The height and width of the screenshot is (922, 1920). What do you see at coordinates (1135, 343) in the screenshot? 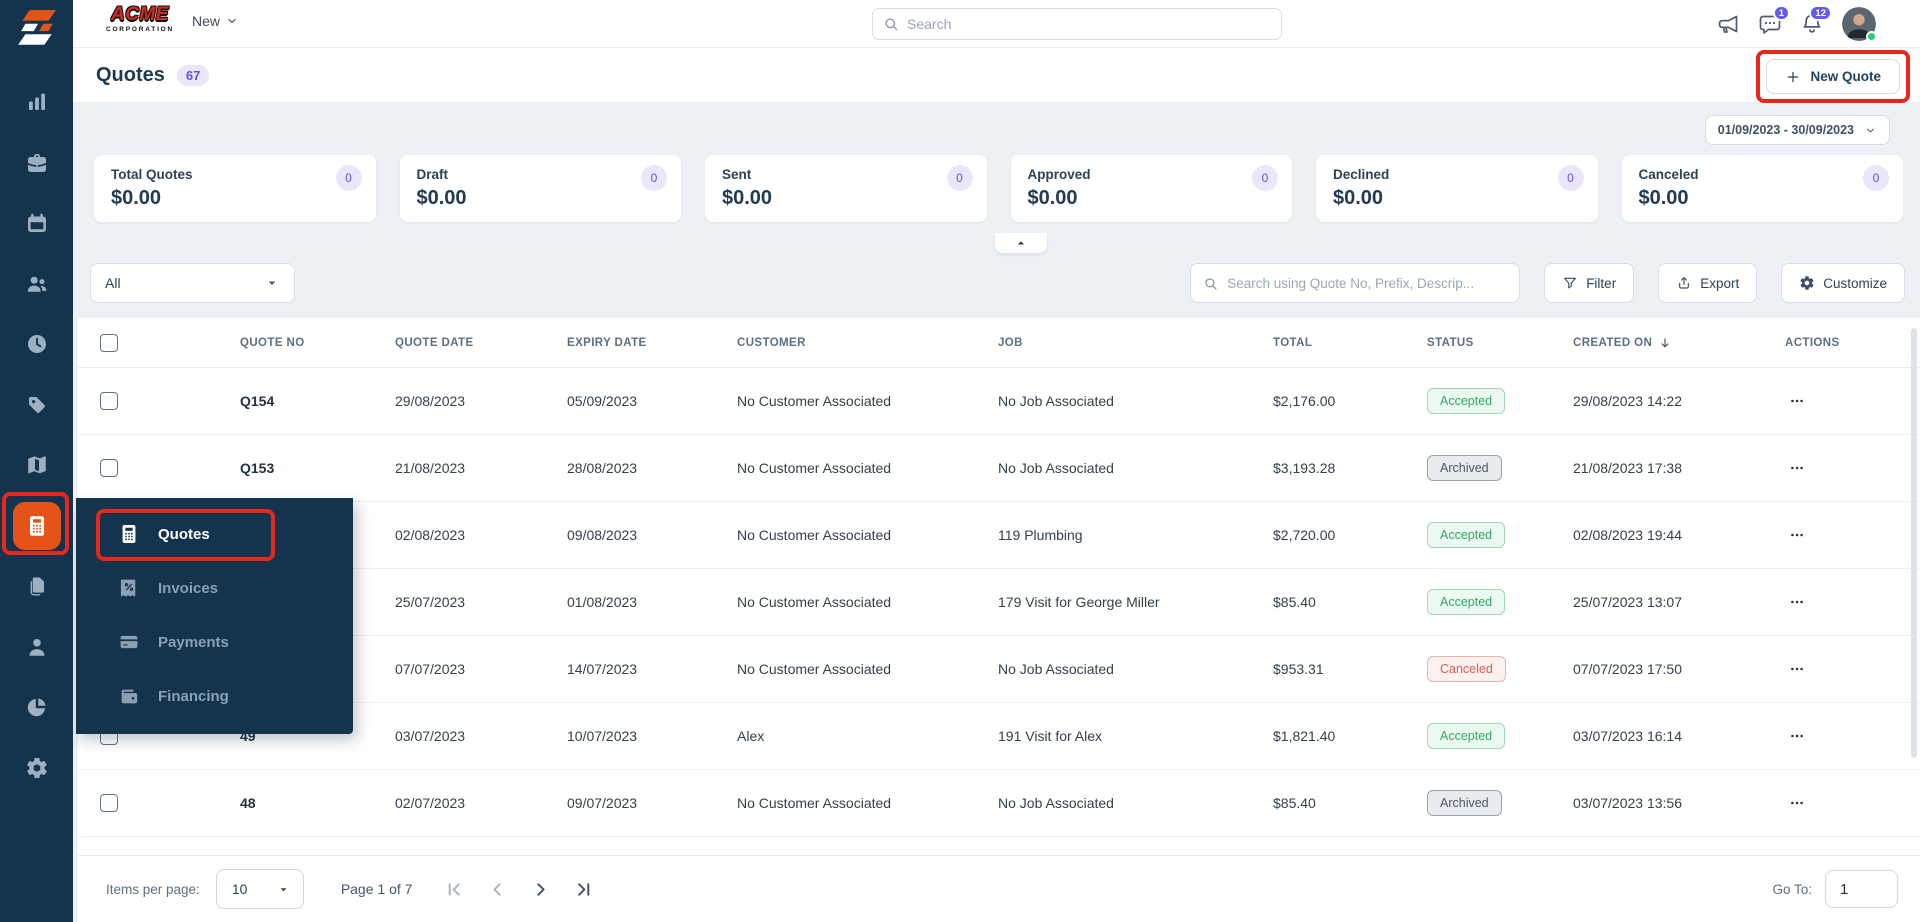
I see `column-header-job: JOB` at bounding box center [1135, 343].